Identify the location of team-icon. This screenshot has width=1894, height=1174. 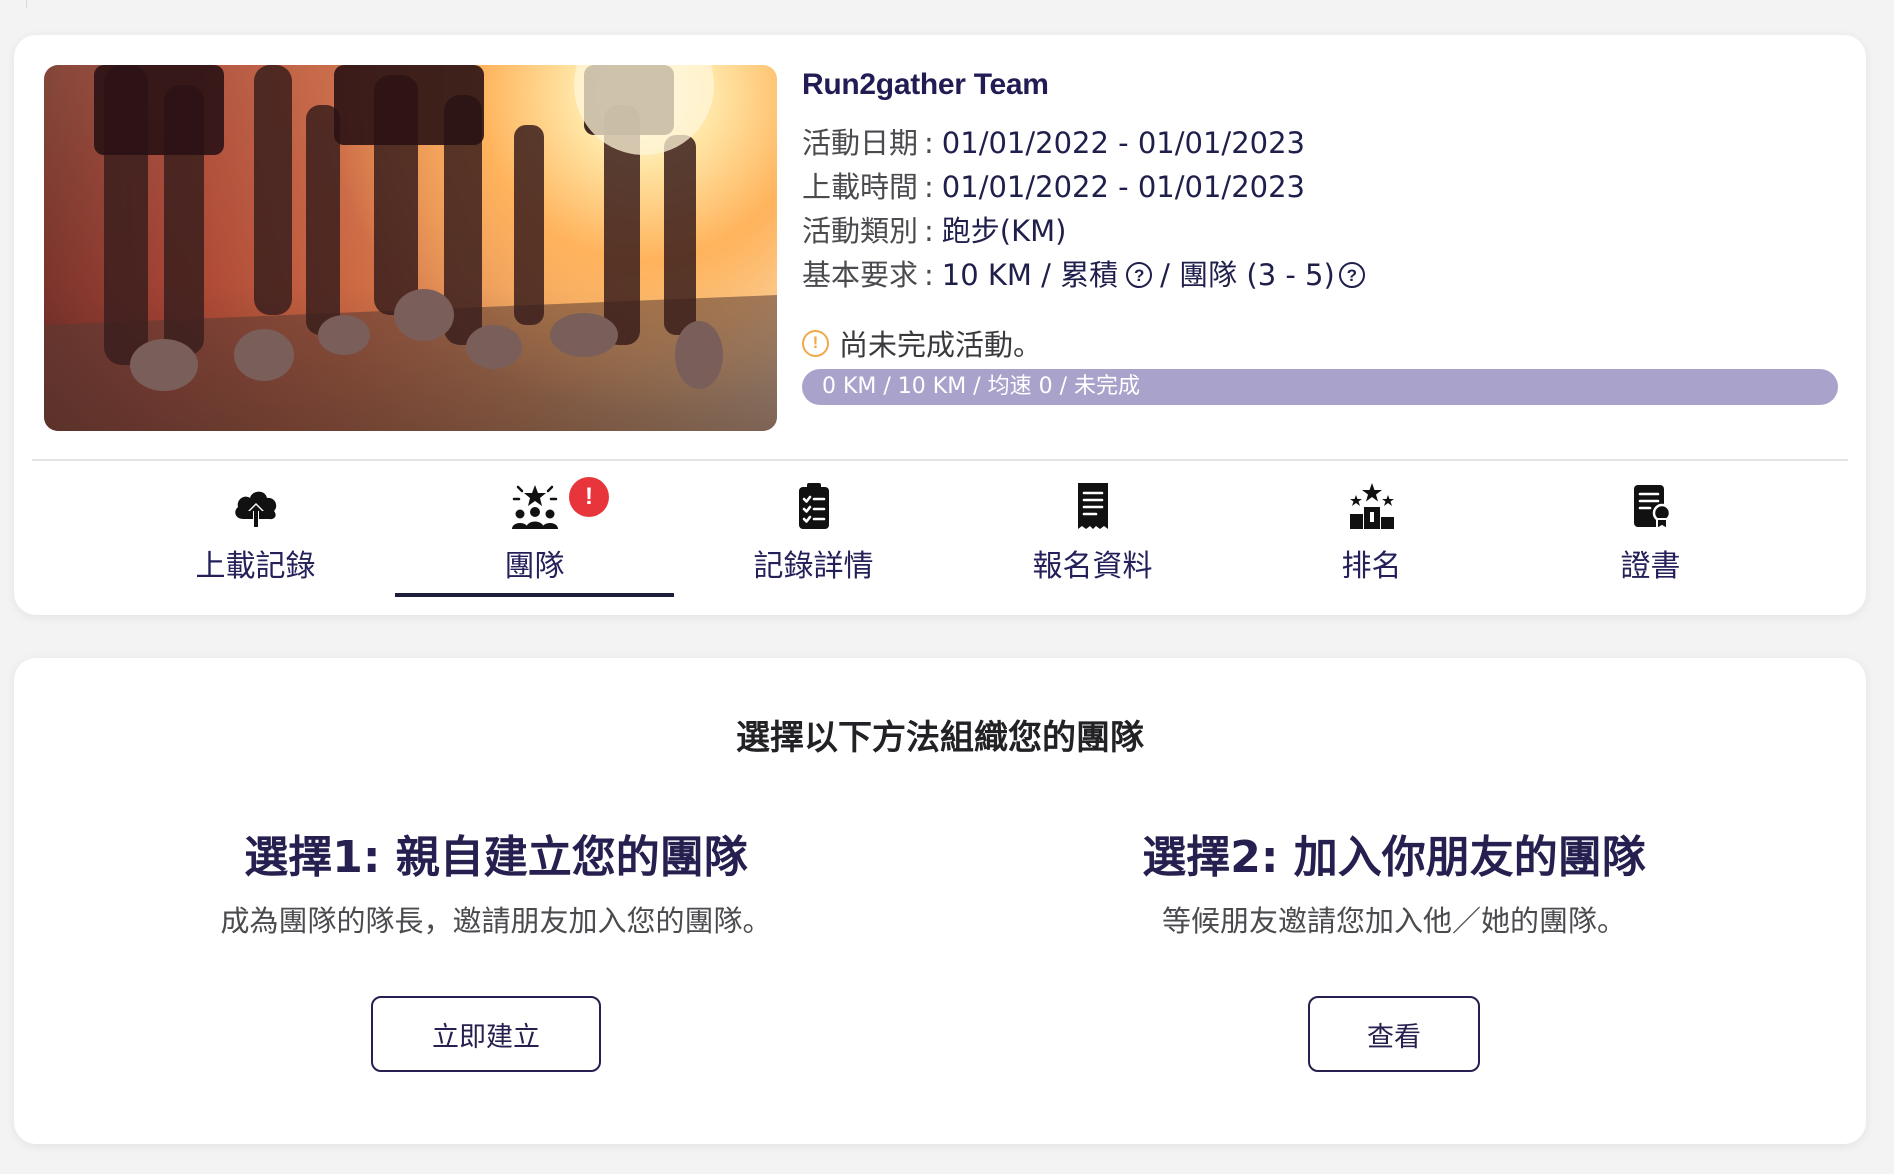
(535, 506).